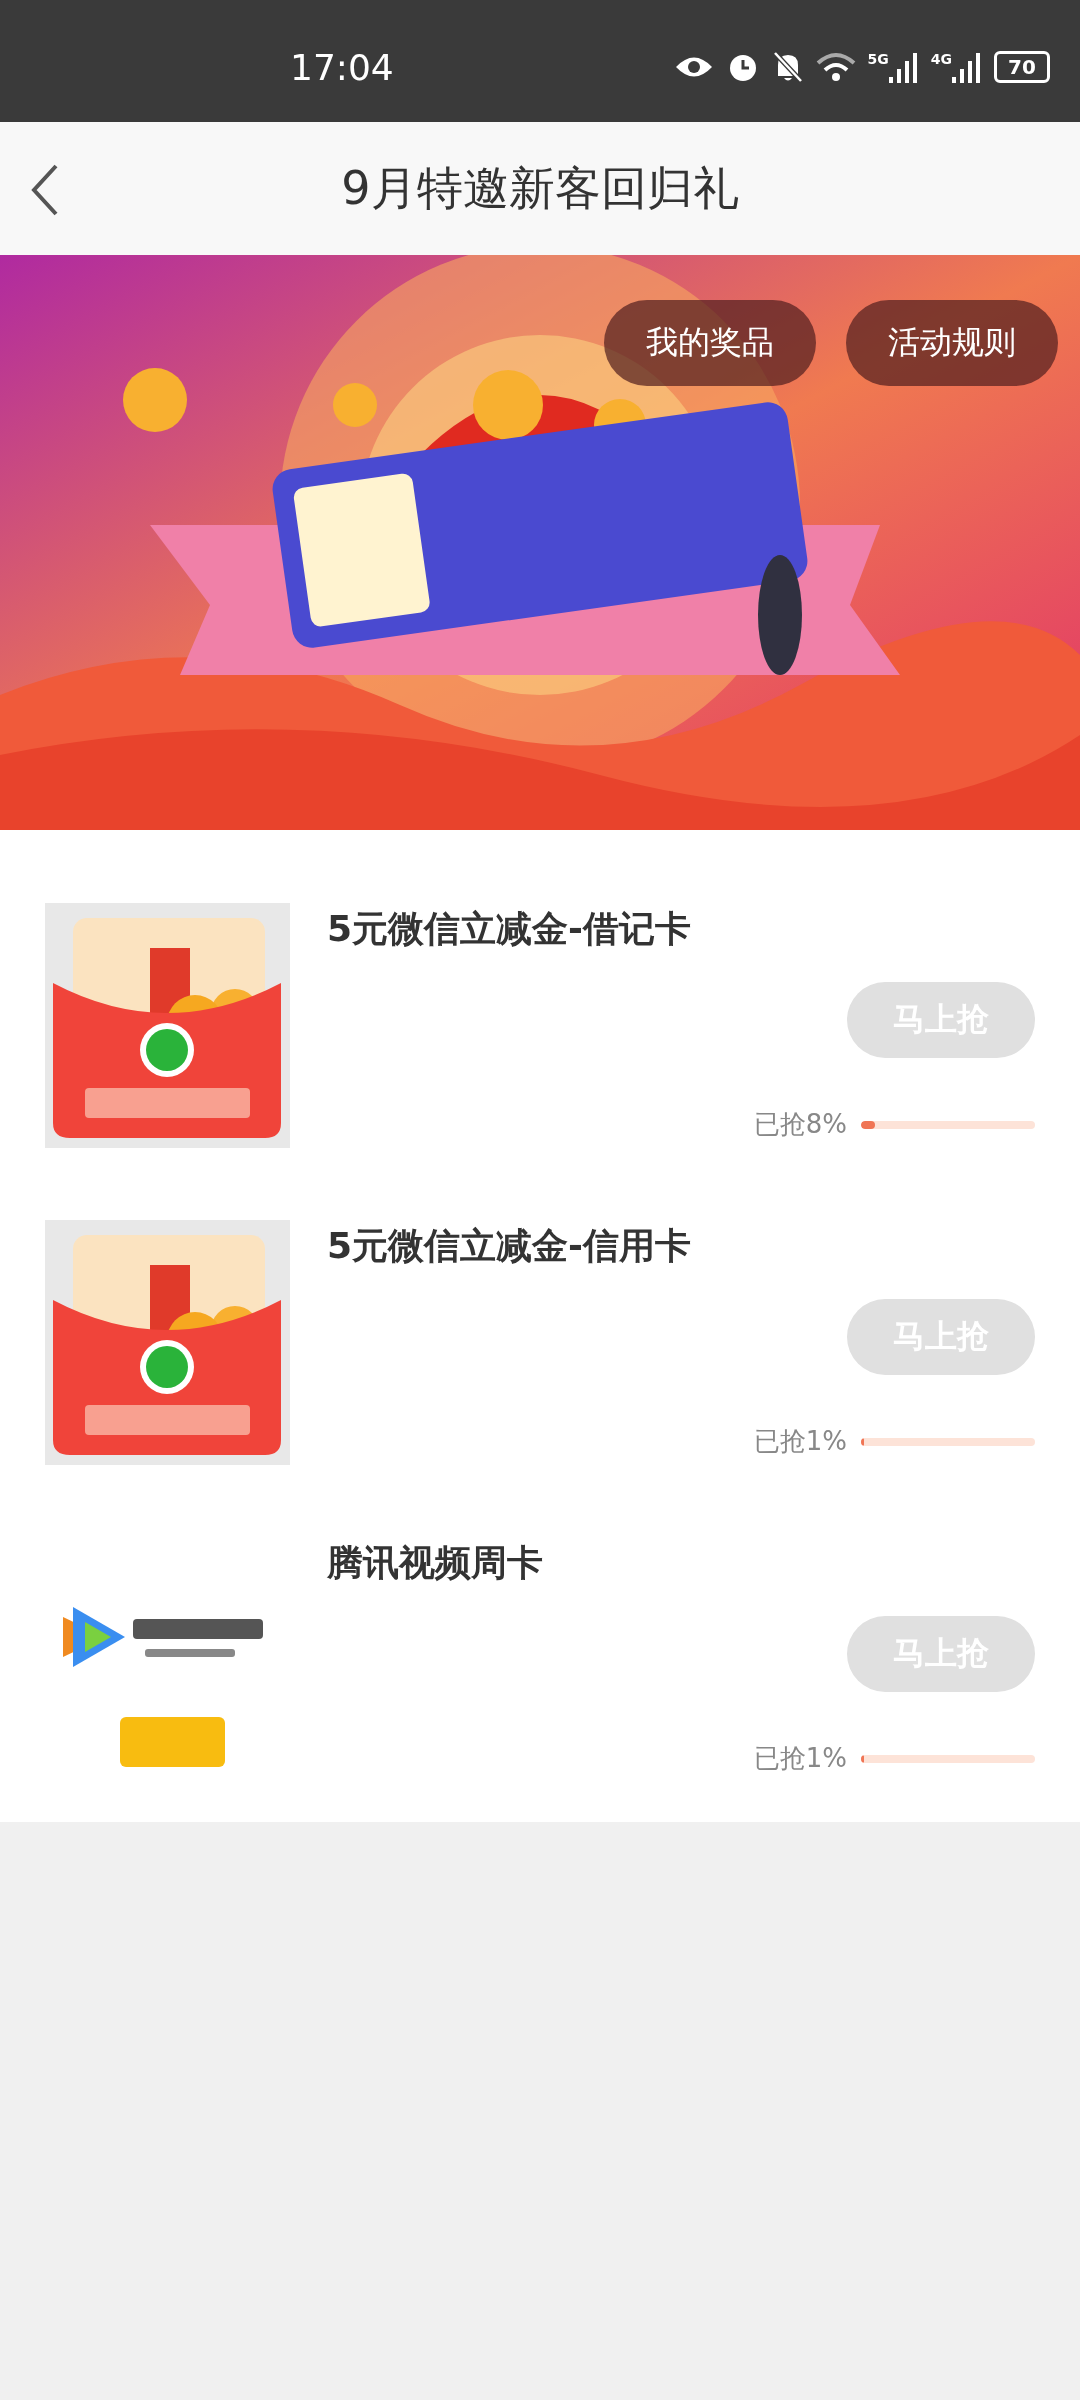 This screenshot has height=2400, width=1080. Describe the element at coordinates (45, 190) in the screenshot. I see `back-icon` at that location.